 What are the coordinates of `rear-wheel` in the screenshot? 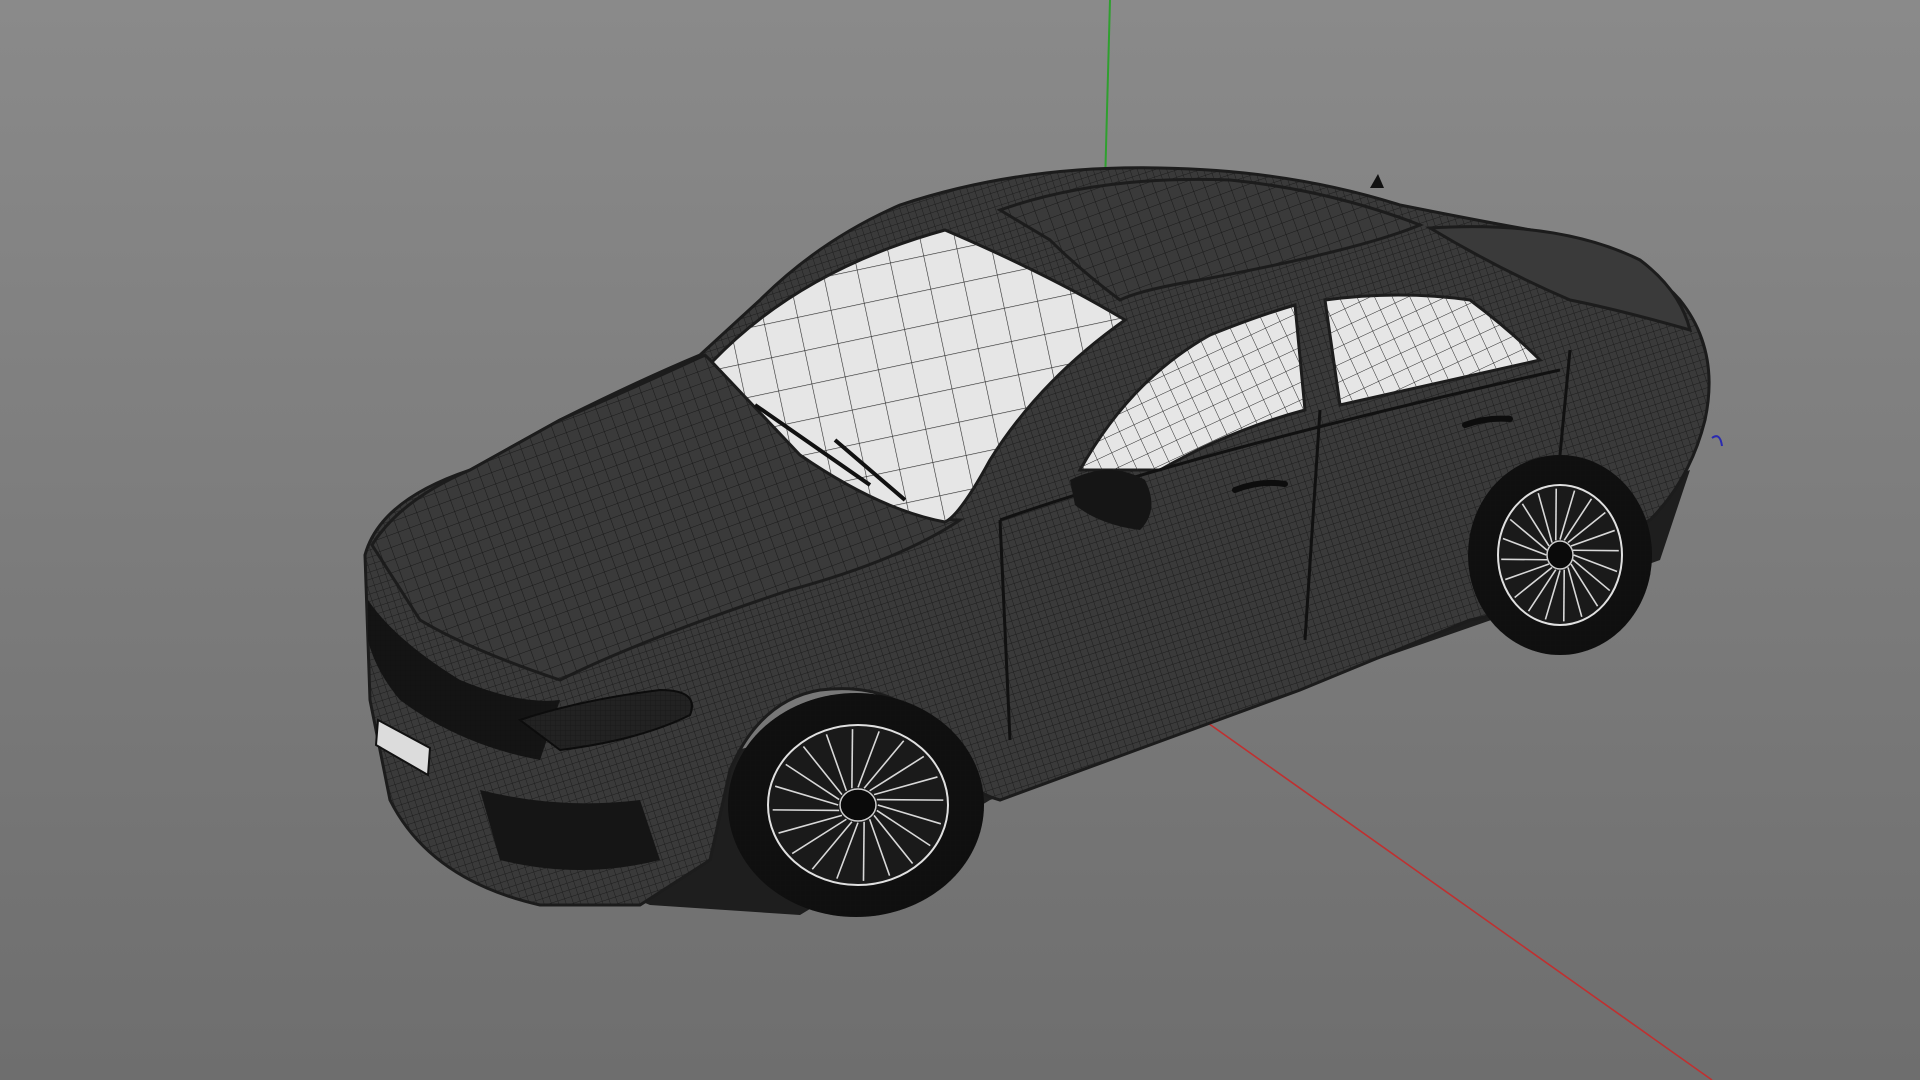 It's located at (1560, 555).